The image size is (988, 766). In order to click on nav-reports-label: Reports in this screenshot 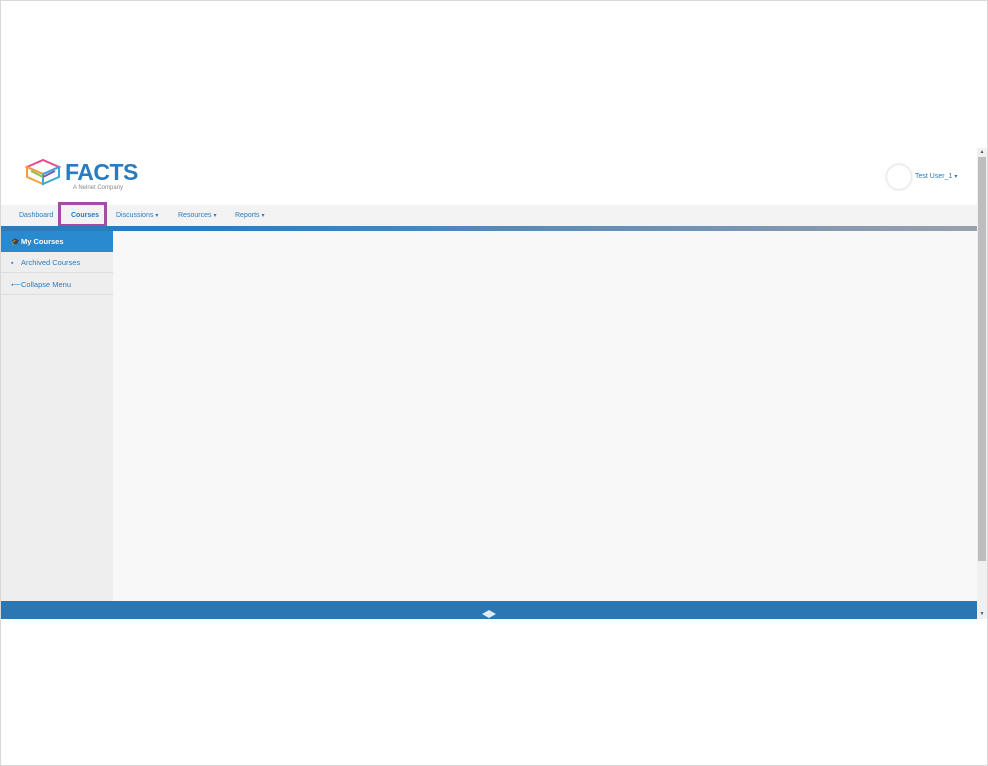, I will do `click(247, 215)`.